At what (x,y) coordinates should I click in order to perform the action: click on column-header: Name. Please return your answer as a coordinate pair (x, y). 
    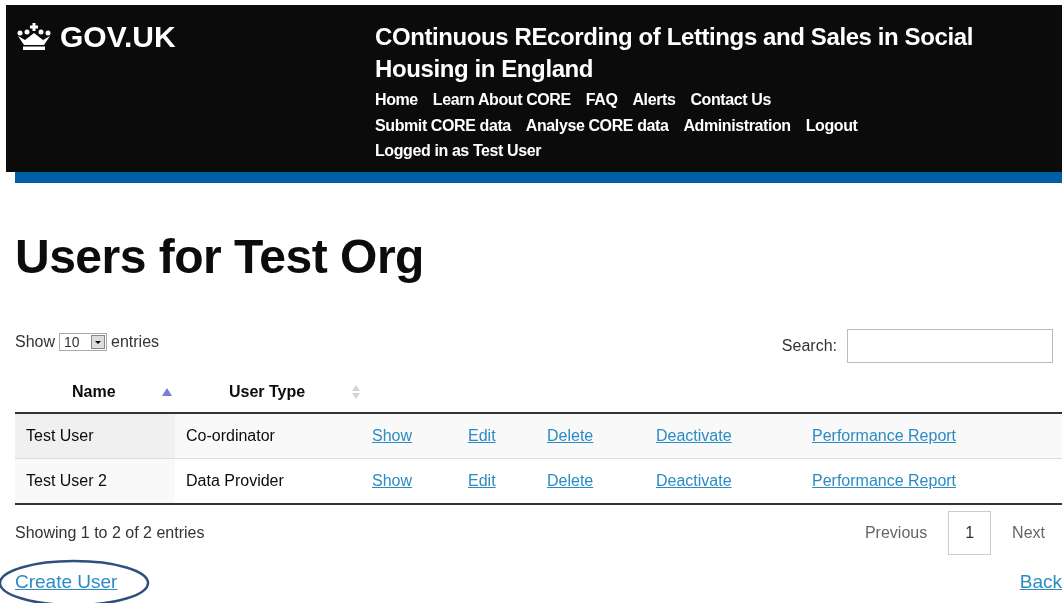
    Looking at the image, I should click on (94, 391).